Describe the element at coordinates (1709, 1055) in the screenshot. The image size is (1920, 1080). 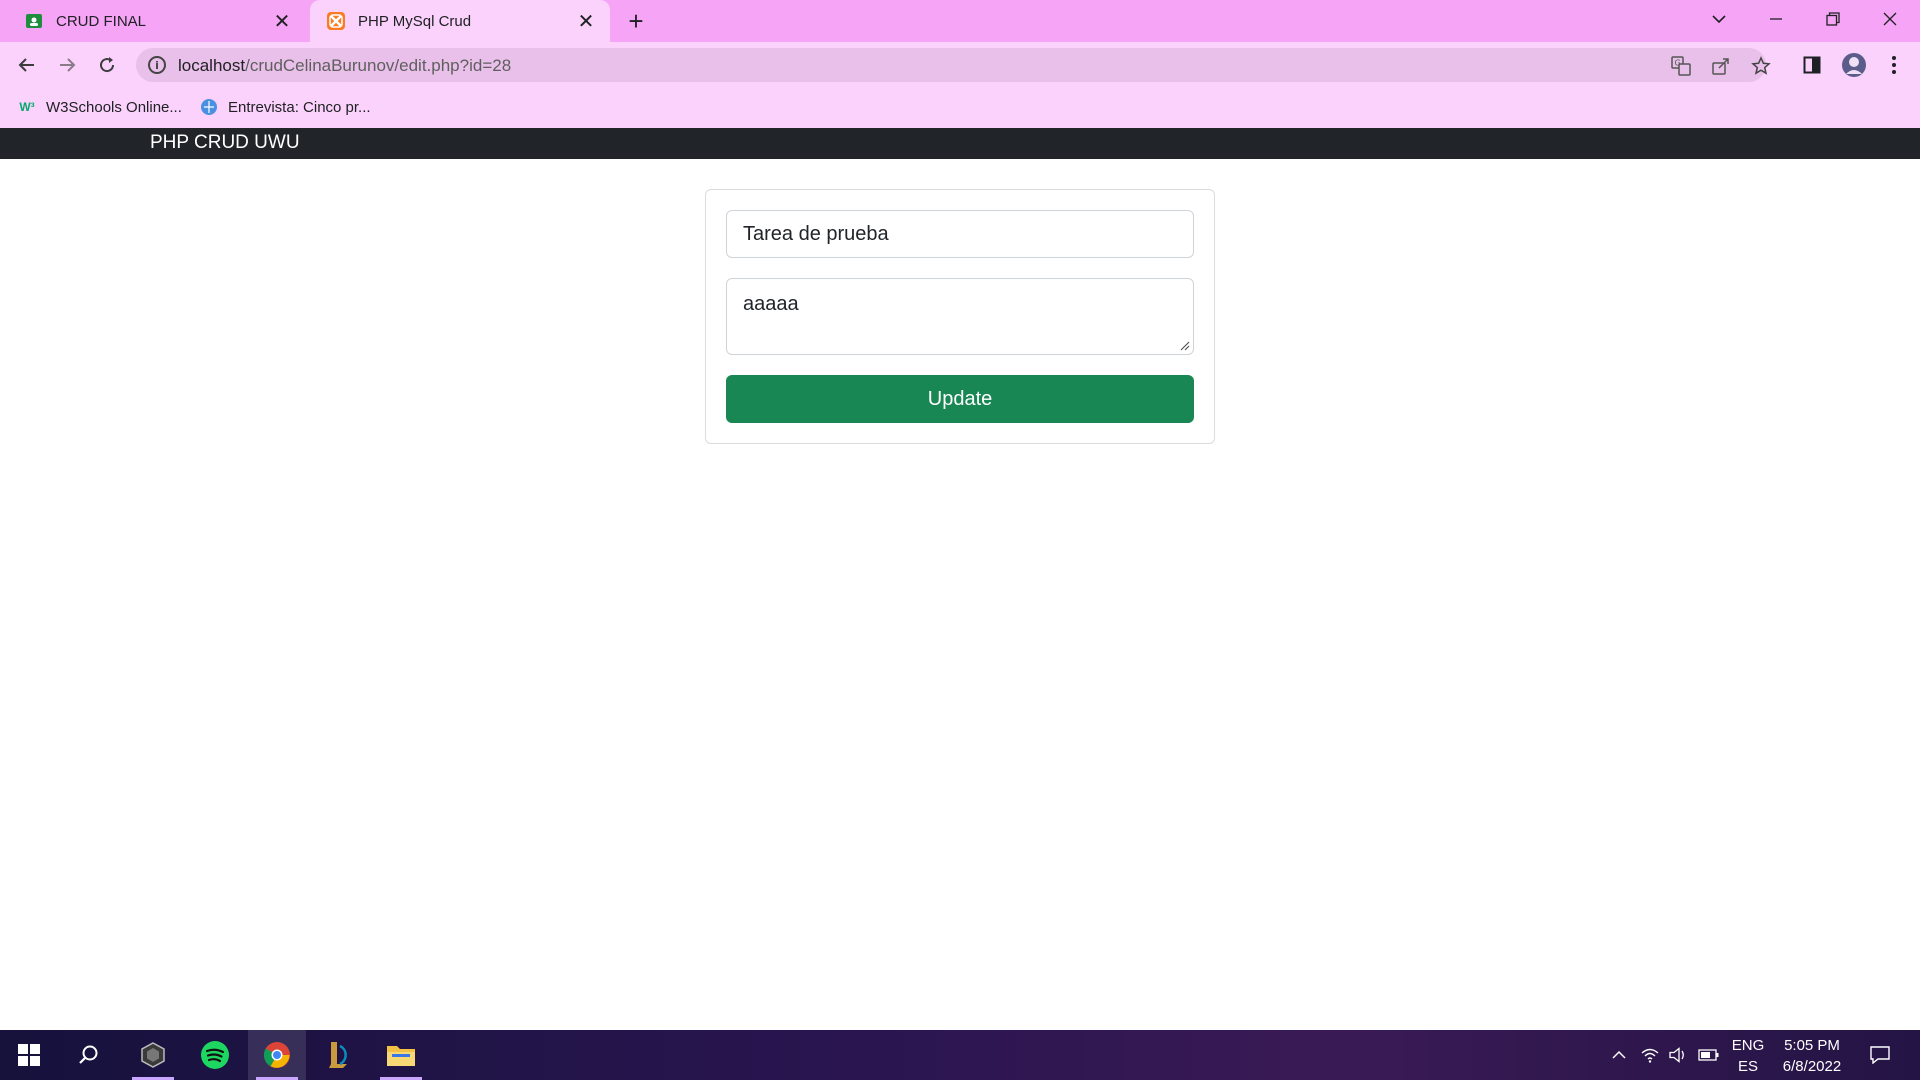
I see `battery-icon` at that location.